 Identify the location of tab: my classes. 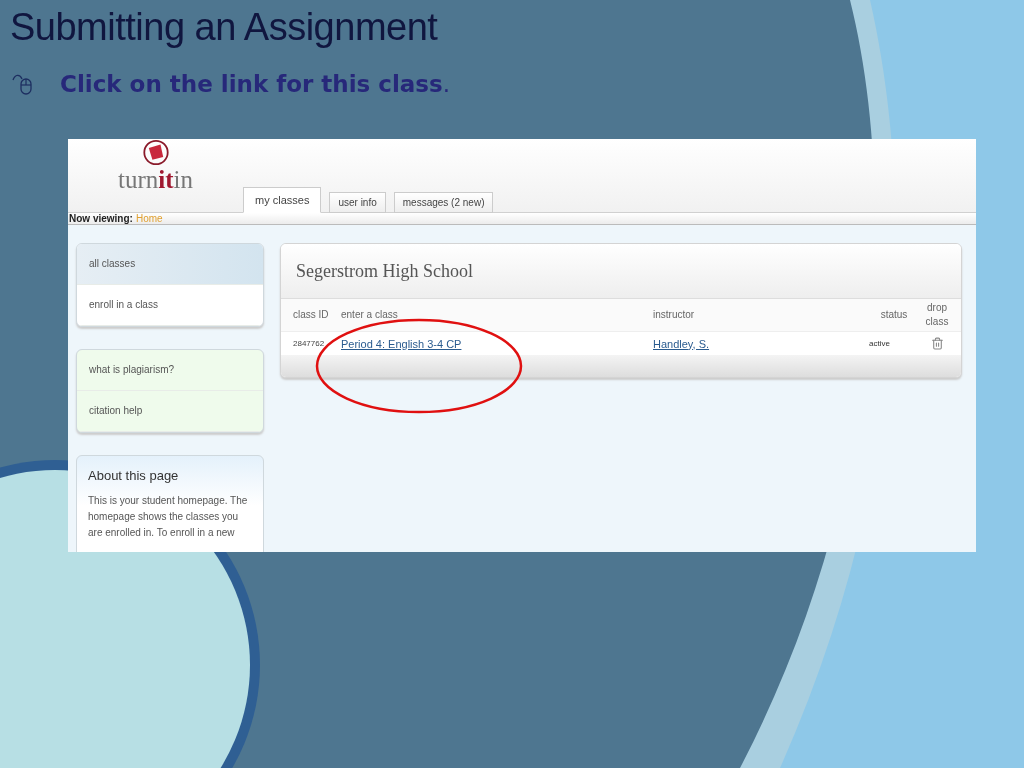
(282, 200).